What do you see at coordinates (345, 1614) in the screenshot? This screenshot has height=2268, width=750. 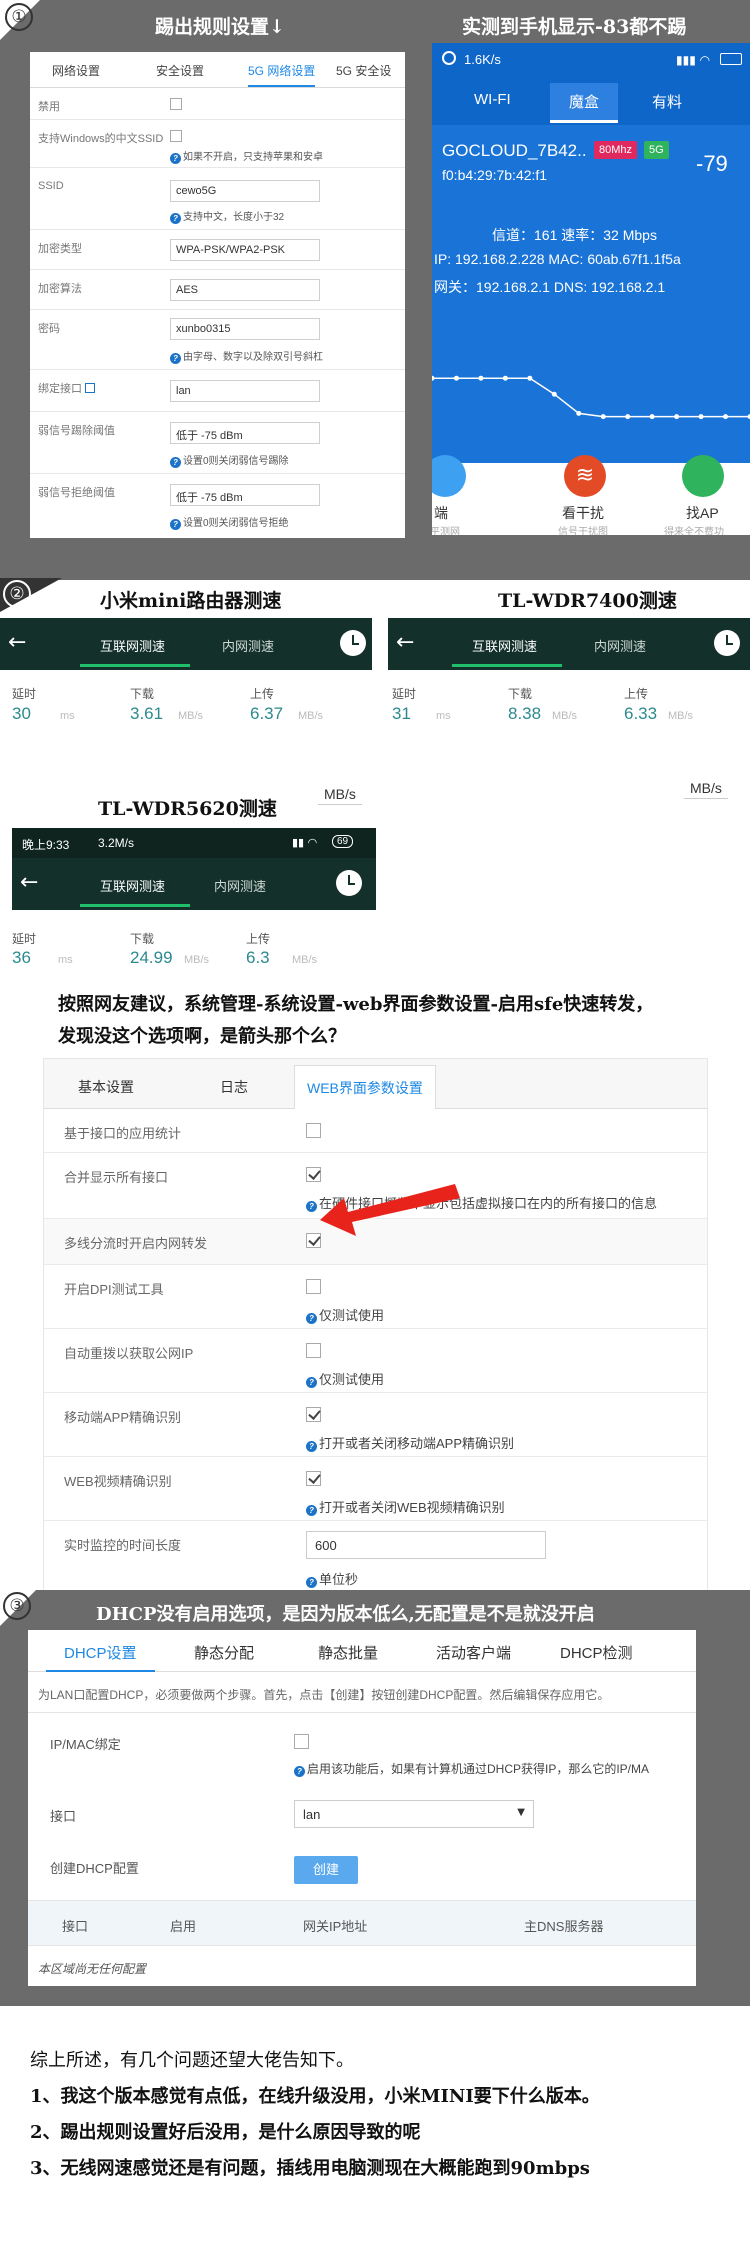 I see `section3-title: DHCP没有启用选项，是因为版本低么,无配置是不是就没开启` at bounding box center [345, 1614].